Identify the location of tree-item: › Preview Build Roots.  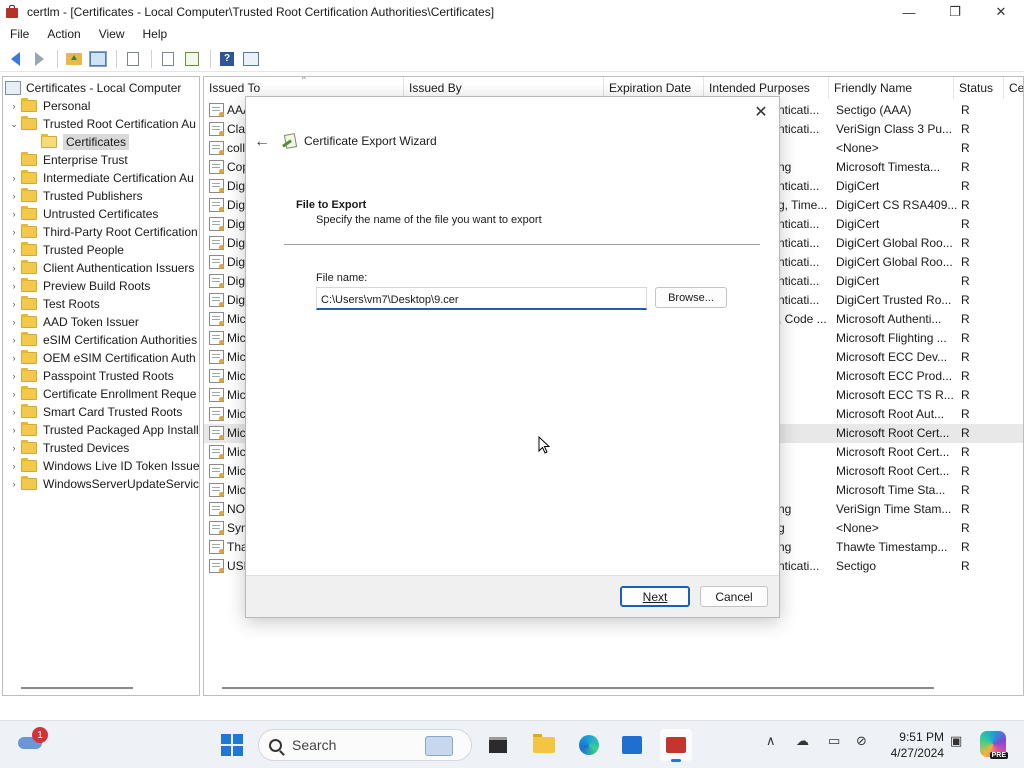
(78, 286).